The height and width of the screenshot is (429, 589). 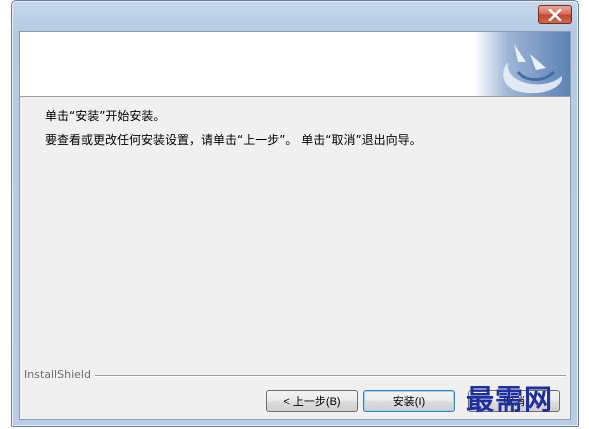 I want to click on installshield-logo-icon, so click(x=522, y=64).